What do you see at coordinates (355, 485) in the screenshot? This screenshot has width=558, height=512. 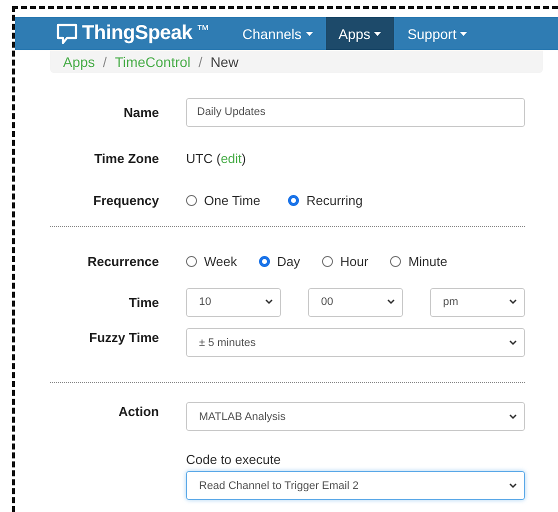 I see `dropdown: Read Channel to Trigger Email 2` at bounding box center [355, 485].